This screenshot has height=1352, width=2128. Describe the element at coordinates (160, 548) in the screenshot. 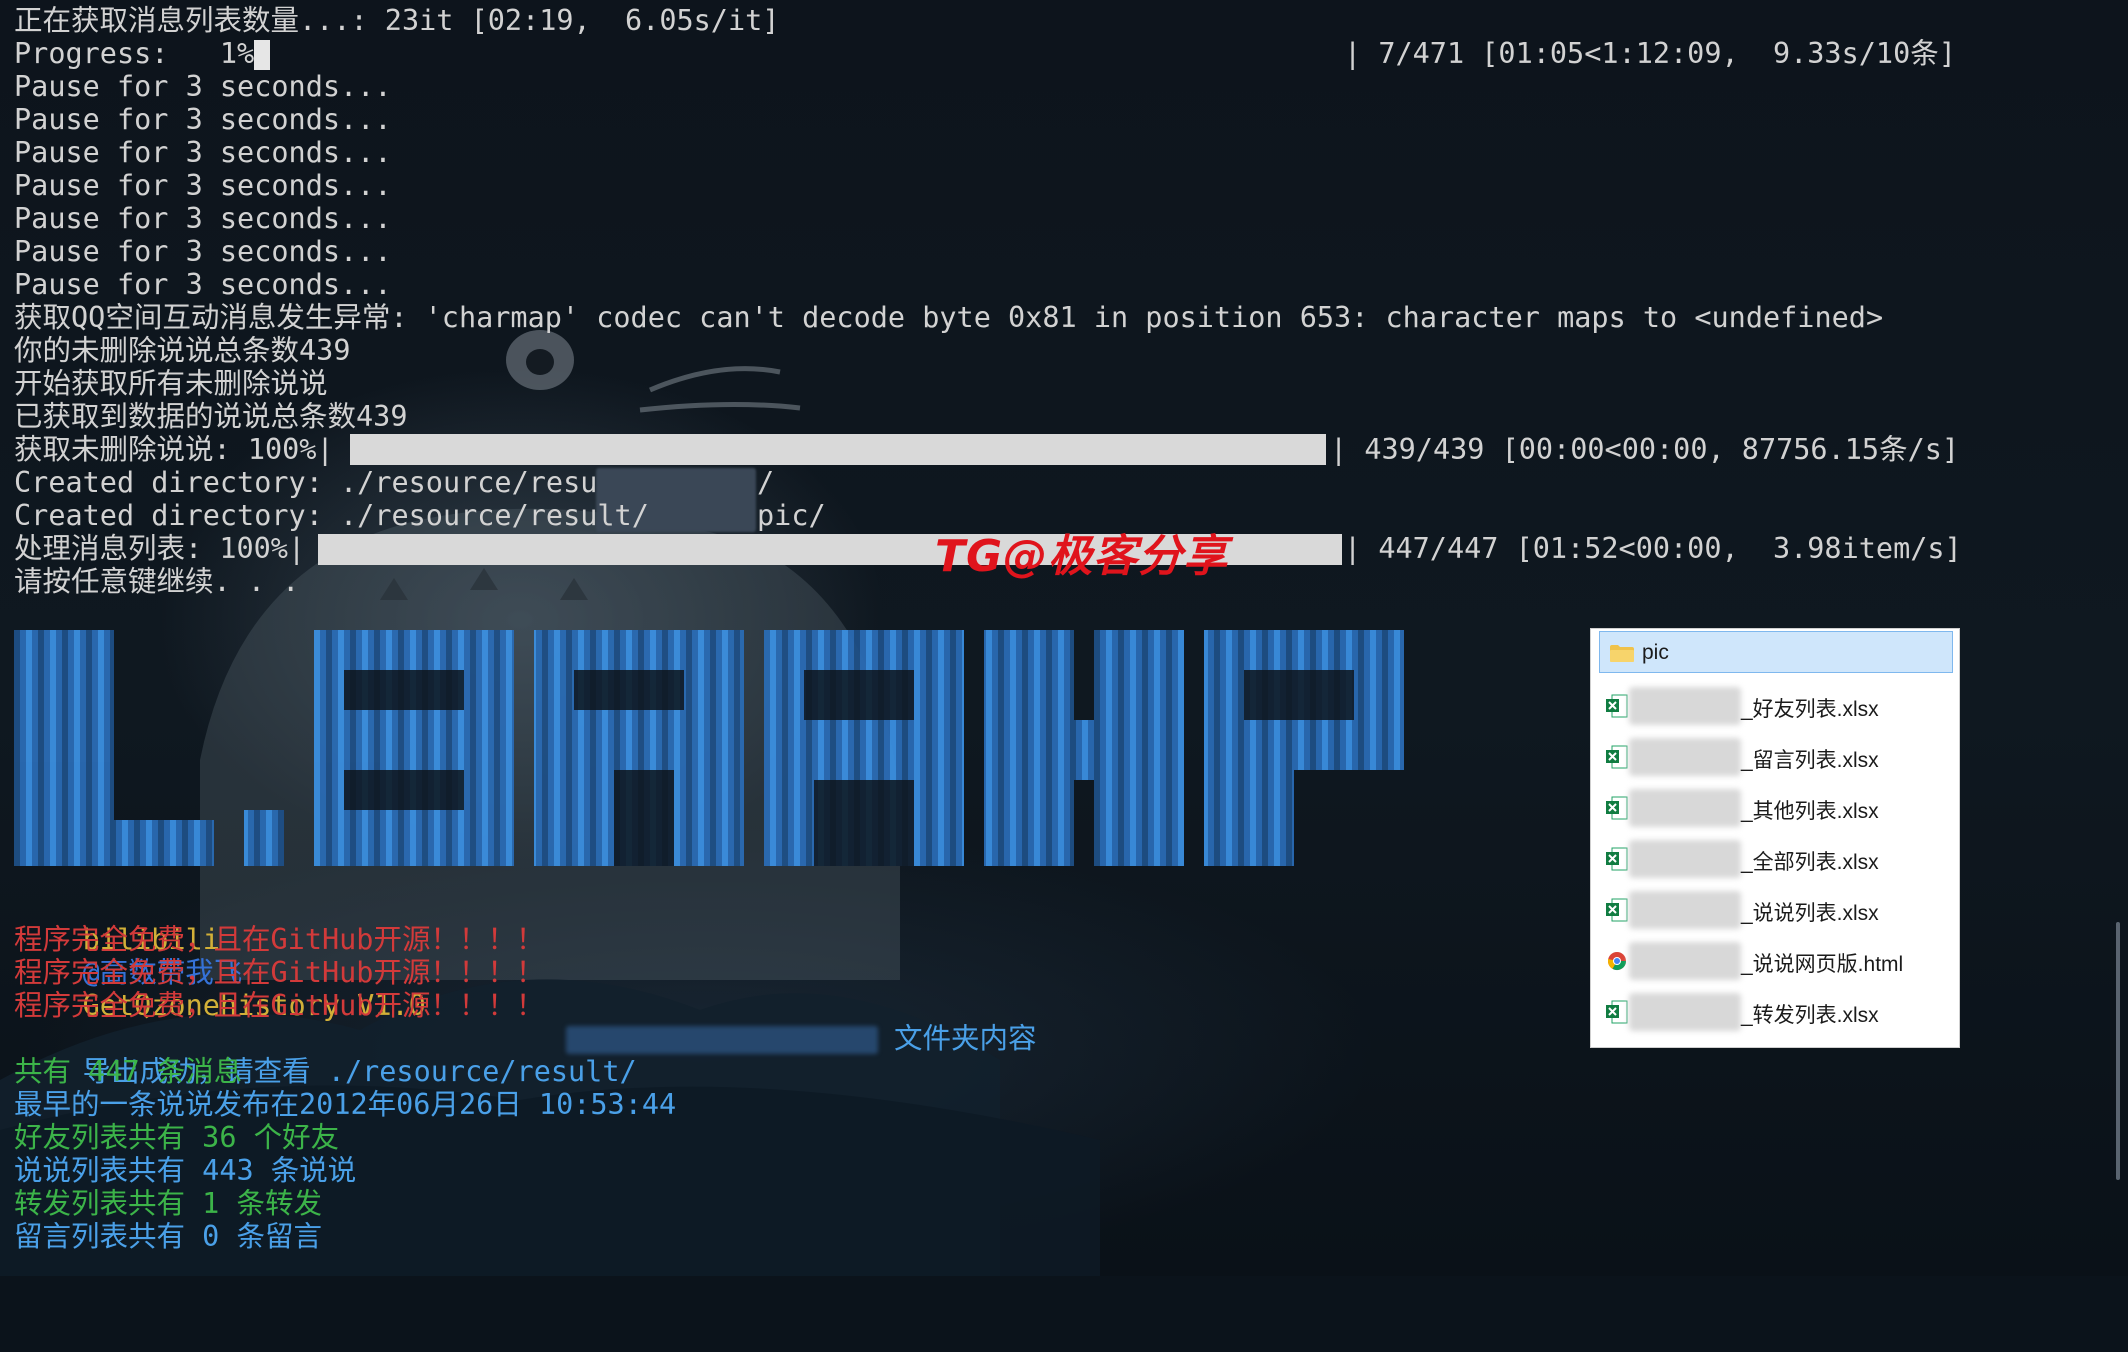

I see `messages-progress-label: 处理消息列表: 100%|` at that location.